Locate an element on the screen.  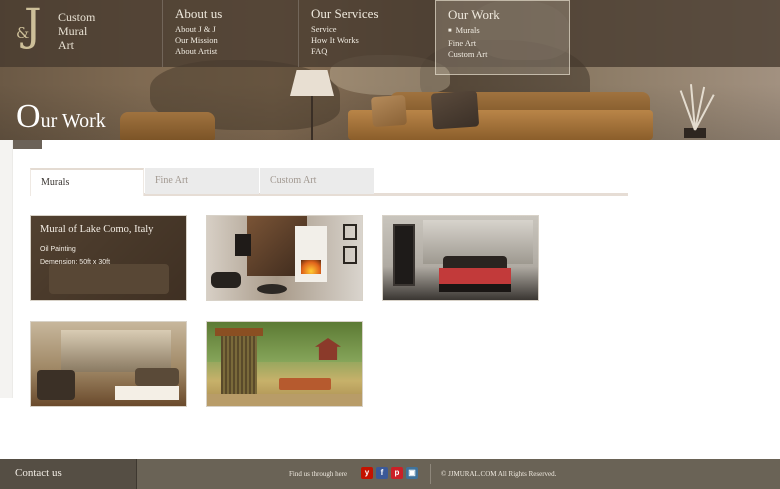
nav-title-services: Our Services is located at coordinates (373, 14).